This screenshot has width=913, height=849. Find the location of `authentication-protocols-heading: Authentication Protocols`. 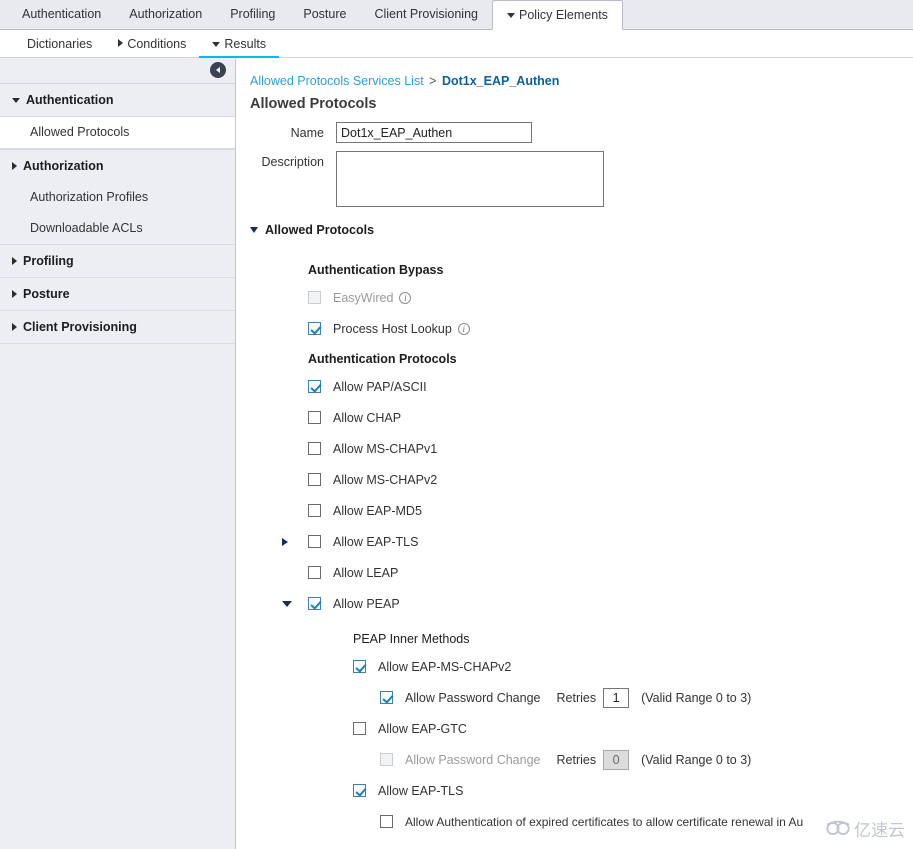

authentication-protocols-heading: Authentication Protocols is located at coordinates (382, 359).